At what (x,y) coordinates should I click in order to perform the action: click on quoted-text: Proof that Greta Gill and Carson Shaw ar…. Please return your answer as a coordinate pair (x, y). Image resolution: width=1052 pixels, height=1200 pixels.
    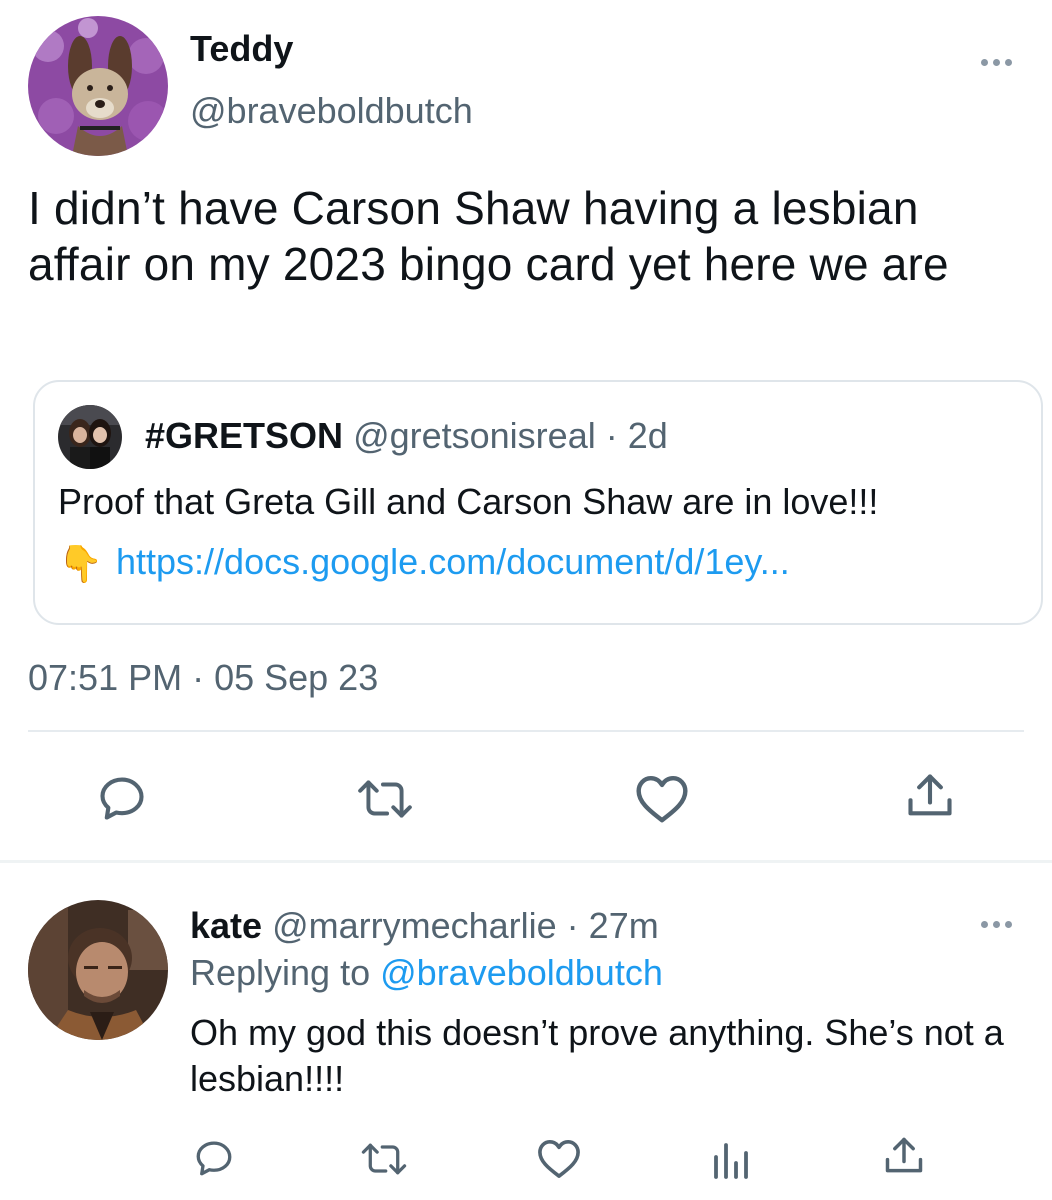
    Looking at the image, I should click on (468, 501).